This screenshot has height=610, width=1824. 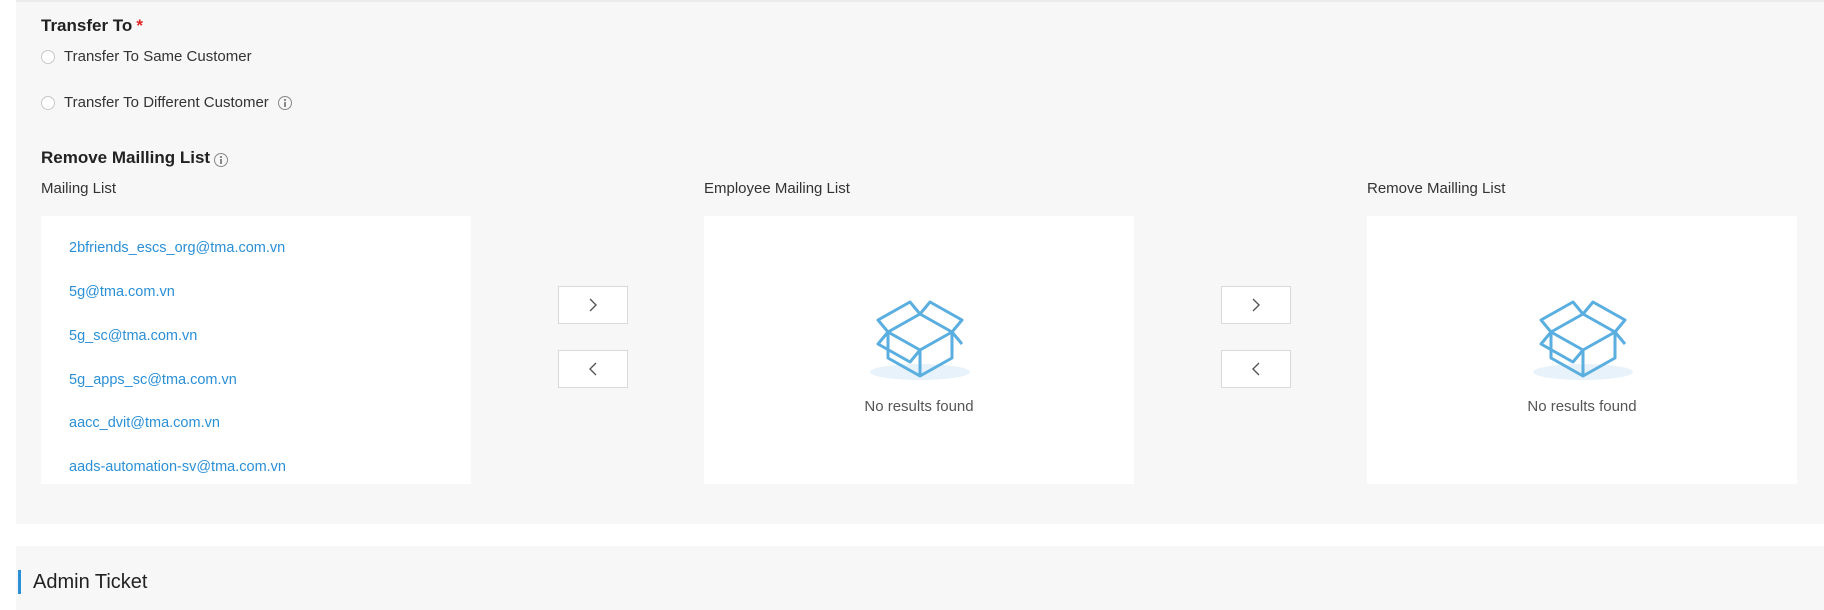 I want to click on radio-transfer-different: Transfer To Different Customer, so click(x=166, y=102).